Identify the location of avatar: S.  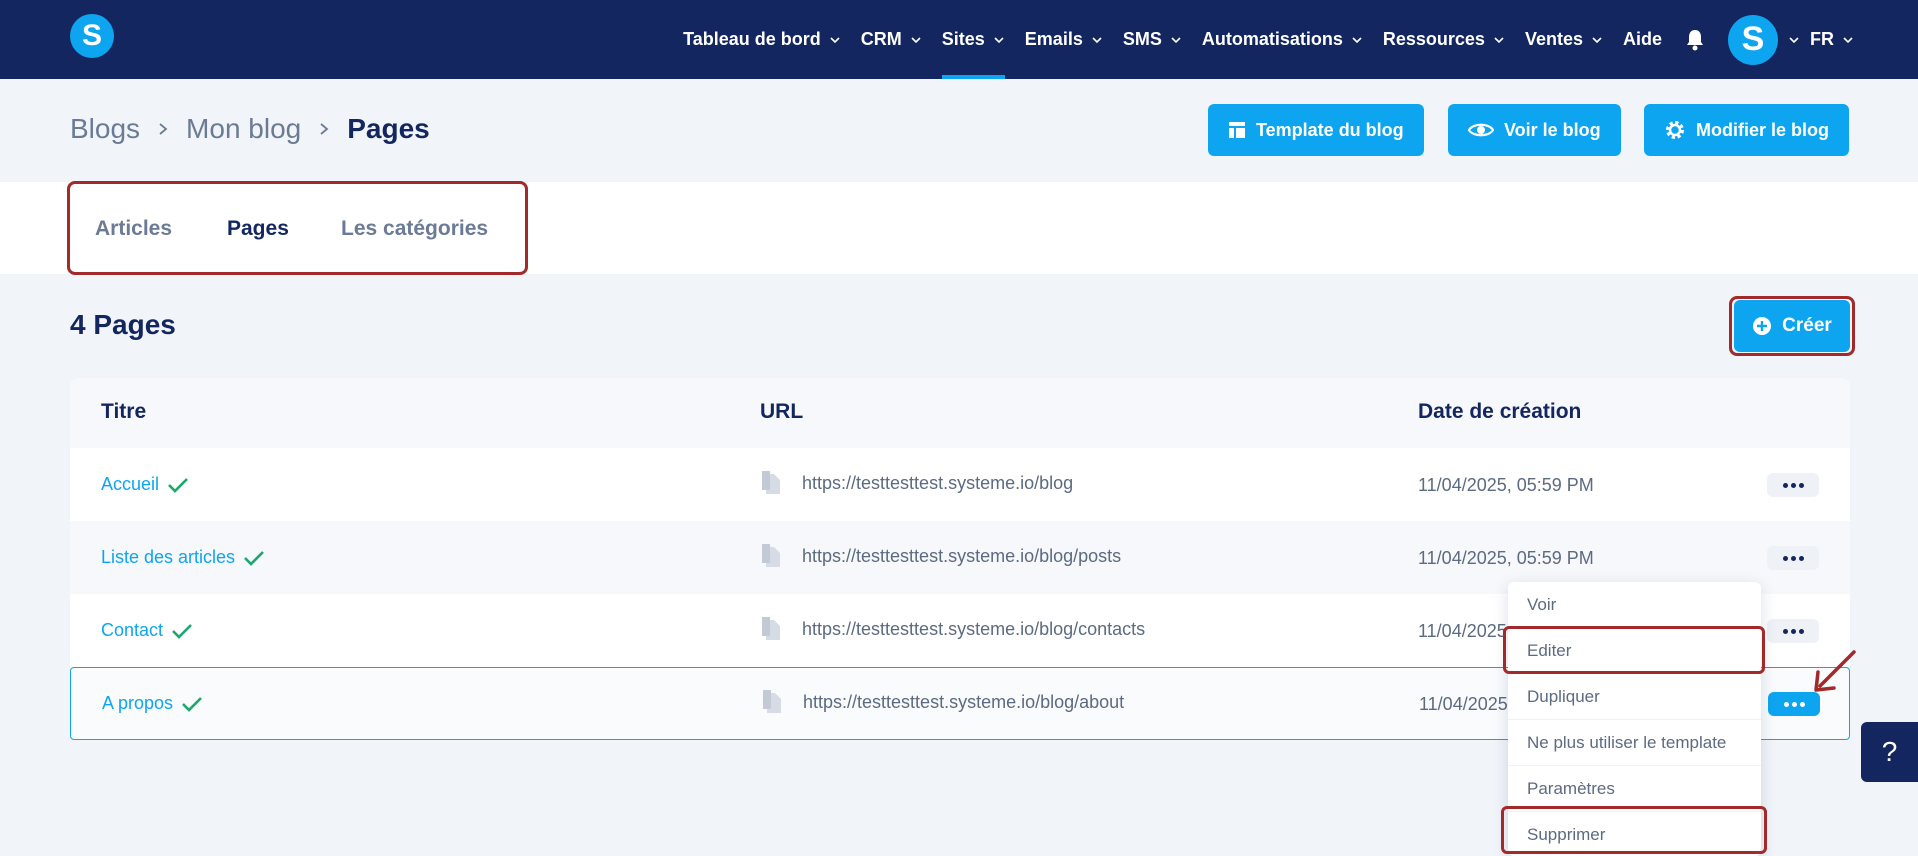
(1753, 39).